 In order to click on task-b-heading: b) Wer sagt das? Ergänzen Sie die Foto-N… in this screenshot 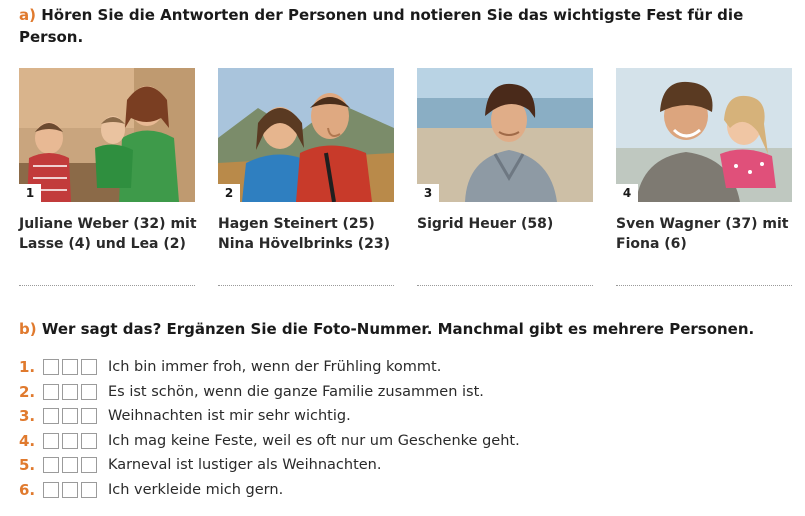, I will do `click(409, 329)`.